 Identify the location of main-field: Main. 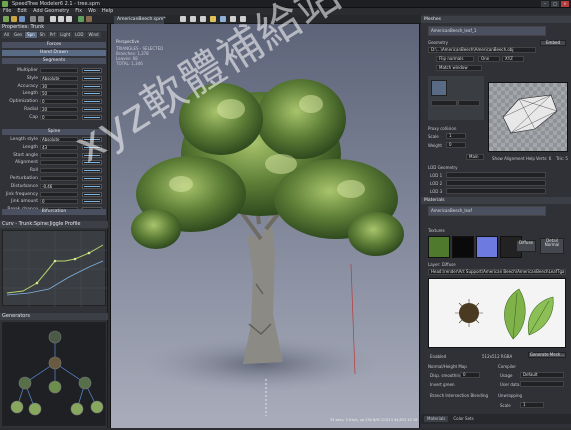
(475, 157).